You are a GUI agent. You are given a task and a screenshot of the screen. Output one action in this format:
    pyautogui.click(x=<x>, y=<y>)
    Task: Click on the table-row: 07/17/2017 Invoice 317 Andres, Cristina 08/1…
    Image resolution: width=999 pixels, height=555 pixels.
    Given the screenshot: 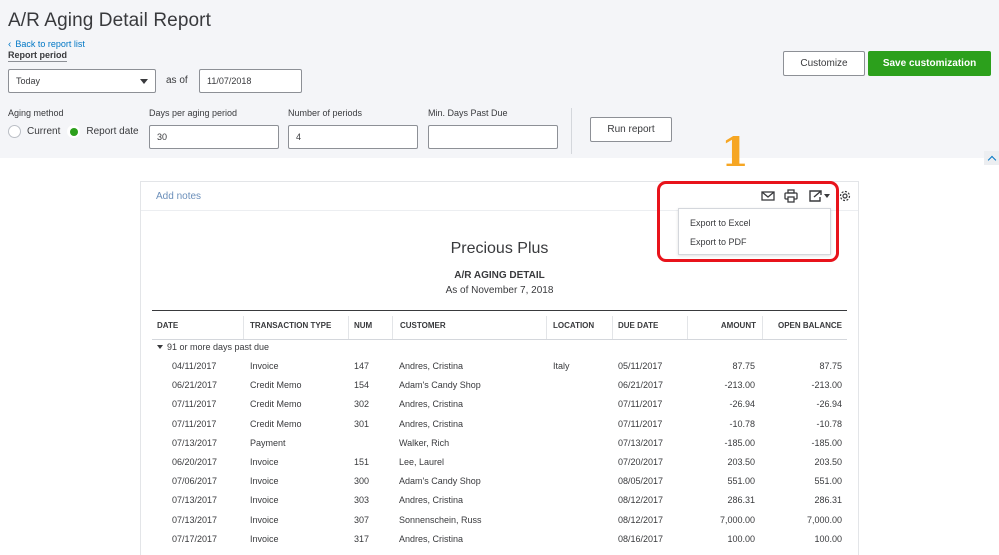 What is the action you would take?
    pyautogui.click(x=499, y=540)
    